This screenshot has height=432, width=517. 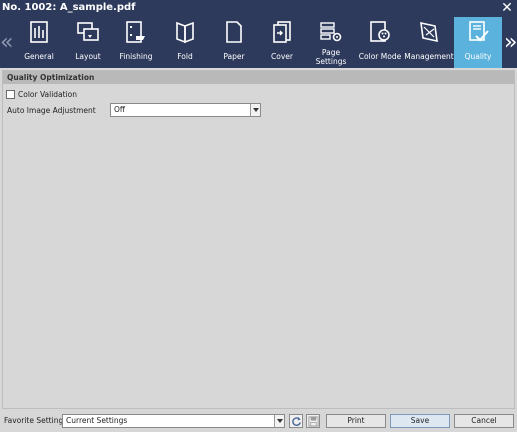 What do you see at coordinates (10, 94) in the screenshot?
I see `checkbox-box` at bounding box center [10, 94].